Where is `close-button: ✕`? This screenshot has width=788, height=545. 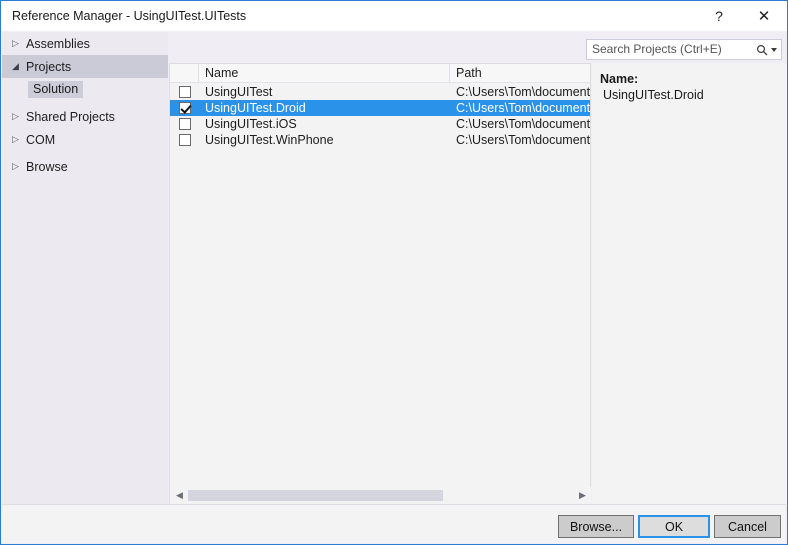
close-button: ✕ is located at coordinates (764, 16).